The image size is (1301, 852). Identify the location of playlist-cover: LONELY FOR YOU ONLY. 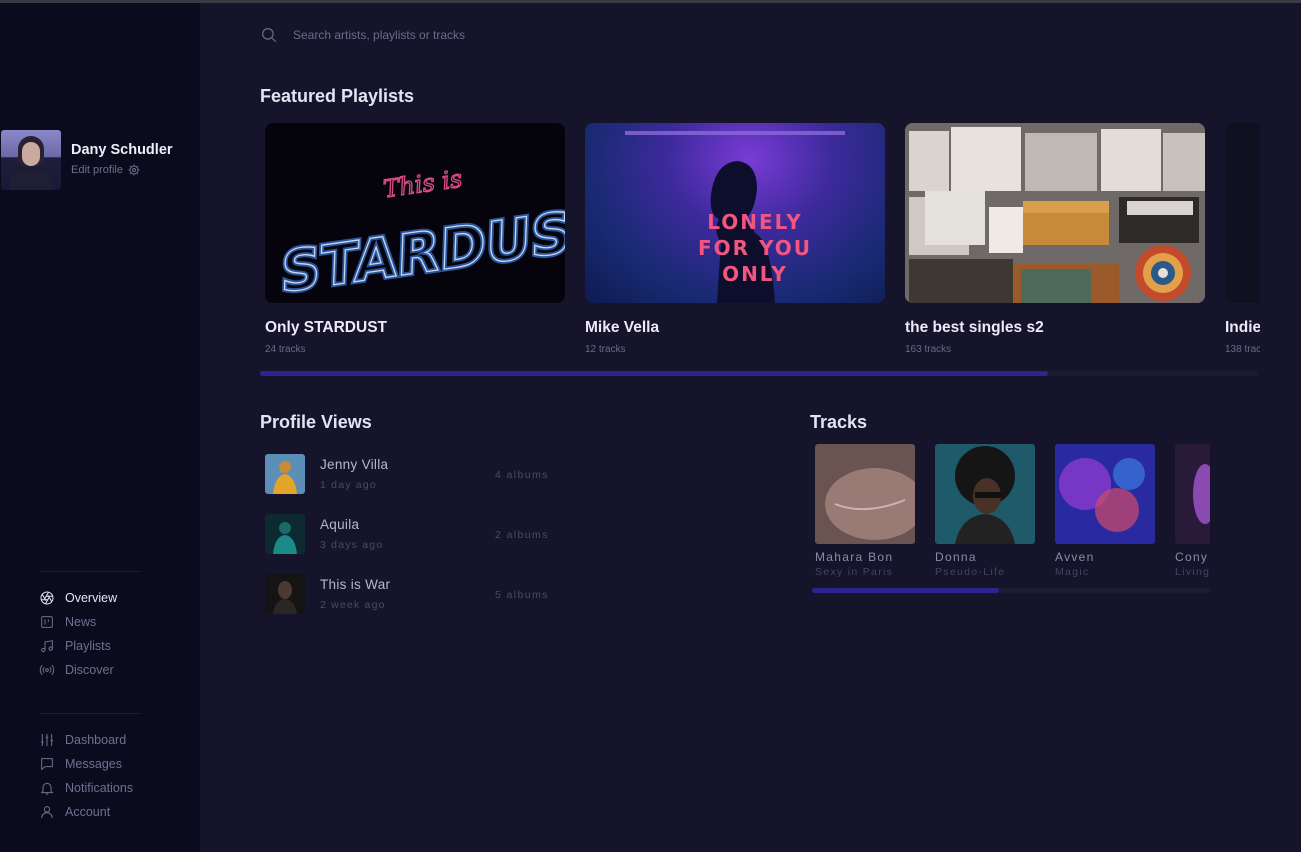
(735, 213).